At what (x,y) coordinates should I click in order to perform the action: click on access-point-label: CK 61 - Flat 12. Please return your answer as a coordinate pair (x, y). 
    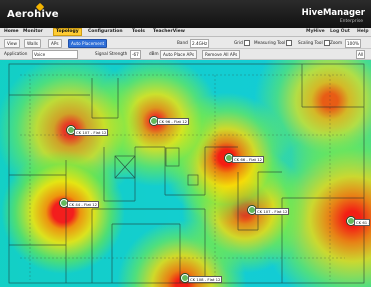
    Looking at the image, I should click on (362, 222).